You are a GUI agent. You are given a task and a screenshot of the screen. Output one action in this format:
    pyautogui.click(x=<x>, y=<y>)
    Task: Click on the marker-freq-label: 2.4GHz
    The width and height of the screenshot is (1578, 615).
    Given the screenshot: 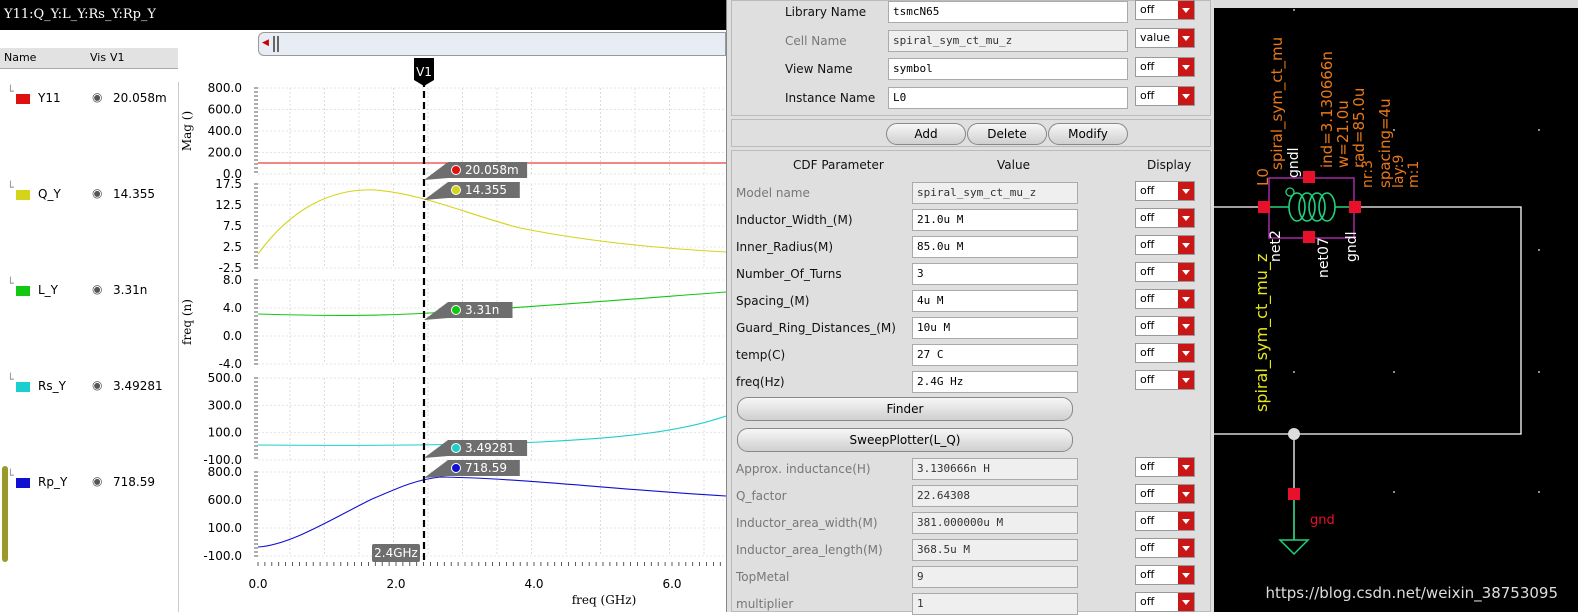 What is the action you would take?
    pyautogui.click(x=396, y=553)
    